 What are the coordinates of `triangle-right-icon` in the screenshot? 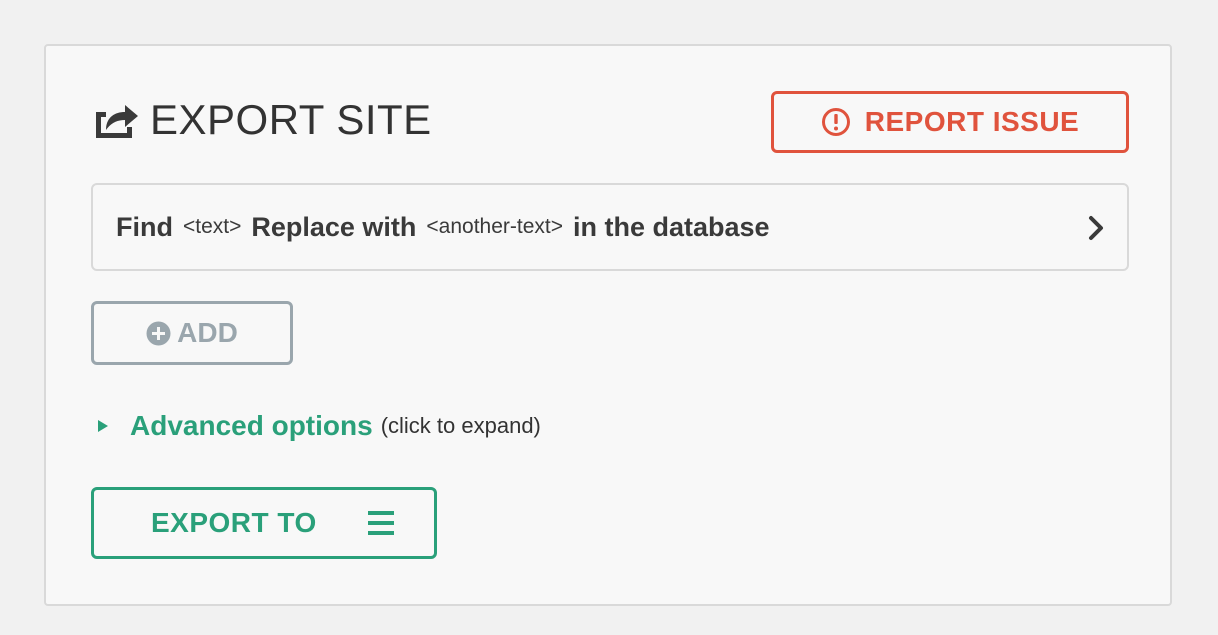 It's located at (103, 426).